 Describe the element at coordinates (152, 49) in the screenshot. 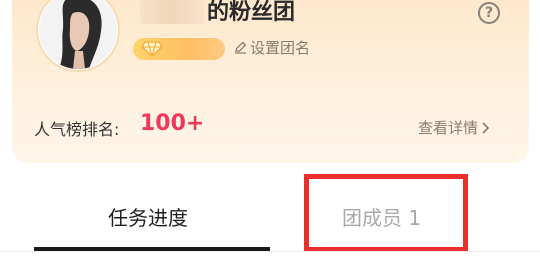

I see `gem-icon` at that location.